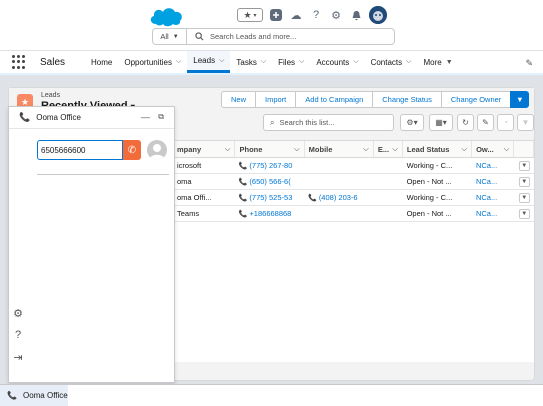  Describe the element at coordinates (101, 62) in the screenshot. I see `nav-item-home: Home` at that location.